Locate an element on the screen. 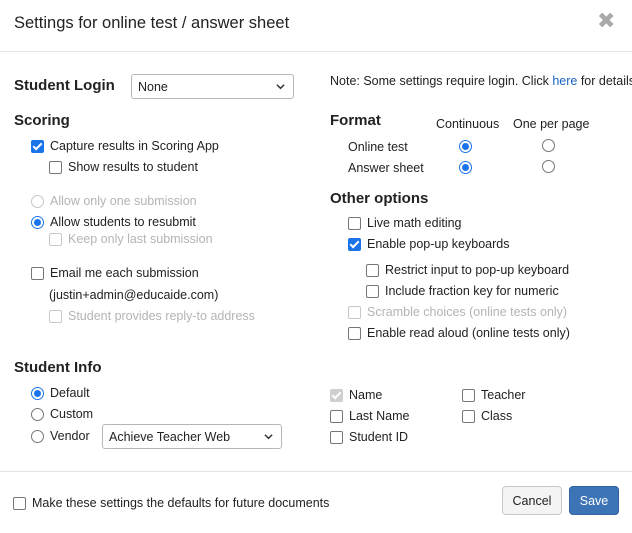  allow-one-submission-option: Allow only one submission is located at coordinates (114, 201).